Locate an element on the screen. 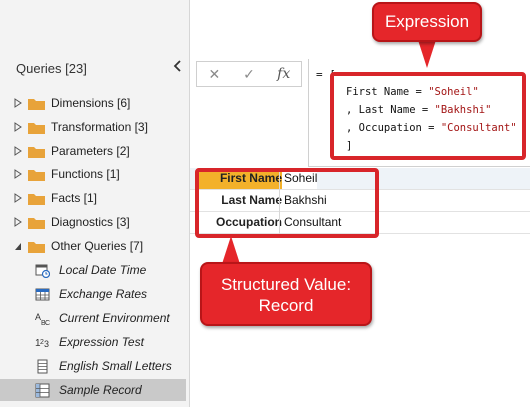  formula-line-2: , Last Name = "Bakhshi" is located at coordinates (418, 110).